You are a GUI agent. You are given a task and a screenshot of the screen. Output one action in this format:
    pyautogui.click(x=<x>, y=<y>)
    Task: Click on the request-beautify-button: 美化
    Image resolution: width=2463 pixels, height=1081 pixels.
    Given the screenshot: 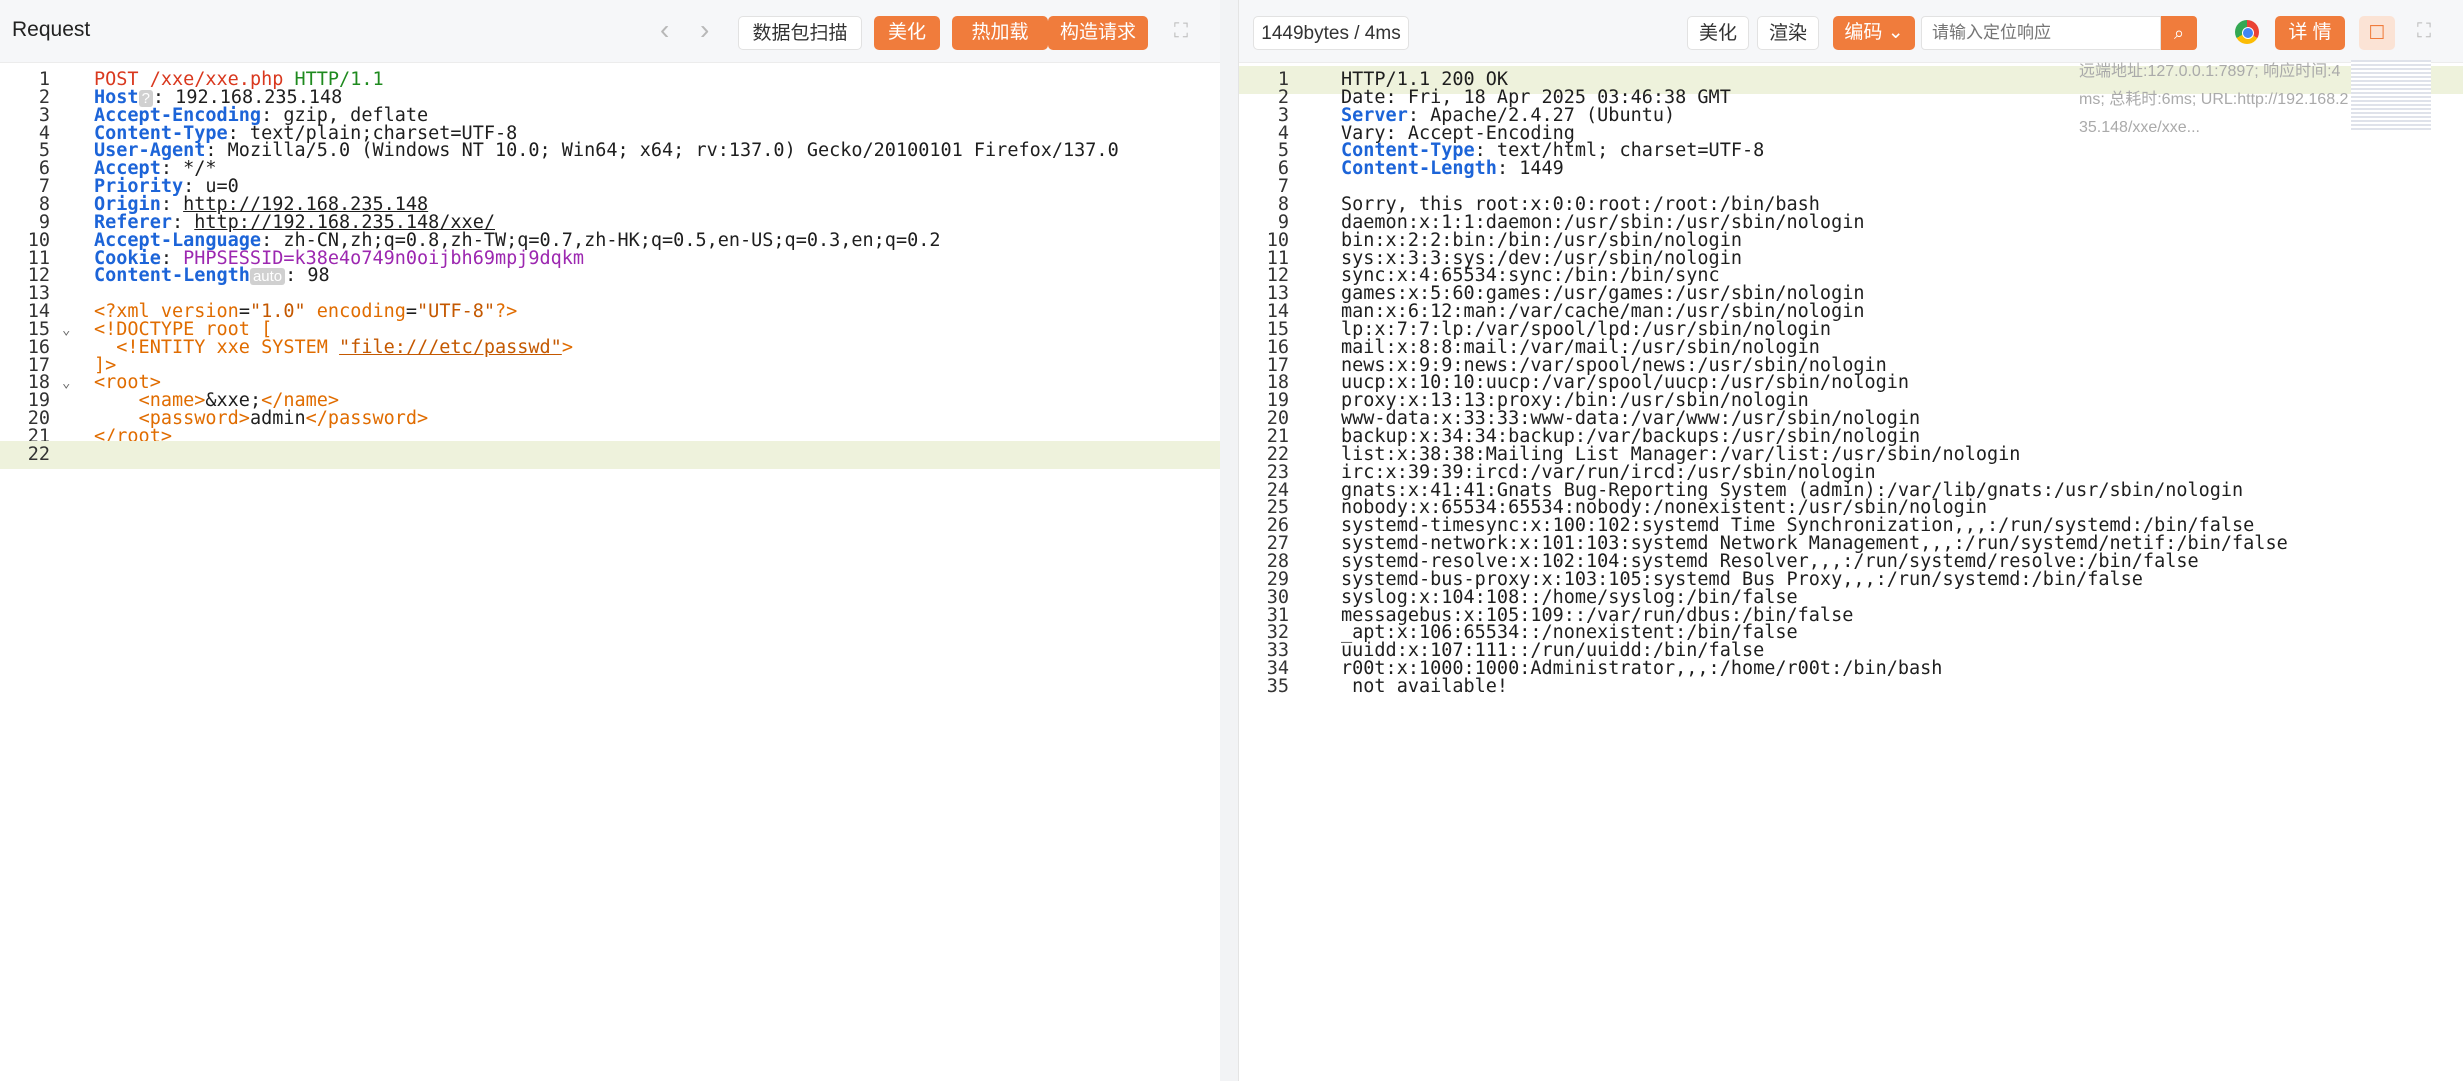 What is the action you would take?
    pyautogui.click(x=907, y=33)
    